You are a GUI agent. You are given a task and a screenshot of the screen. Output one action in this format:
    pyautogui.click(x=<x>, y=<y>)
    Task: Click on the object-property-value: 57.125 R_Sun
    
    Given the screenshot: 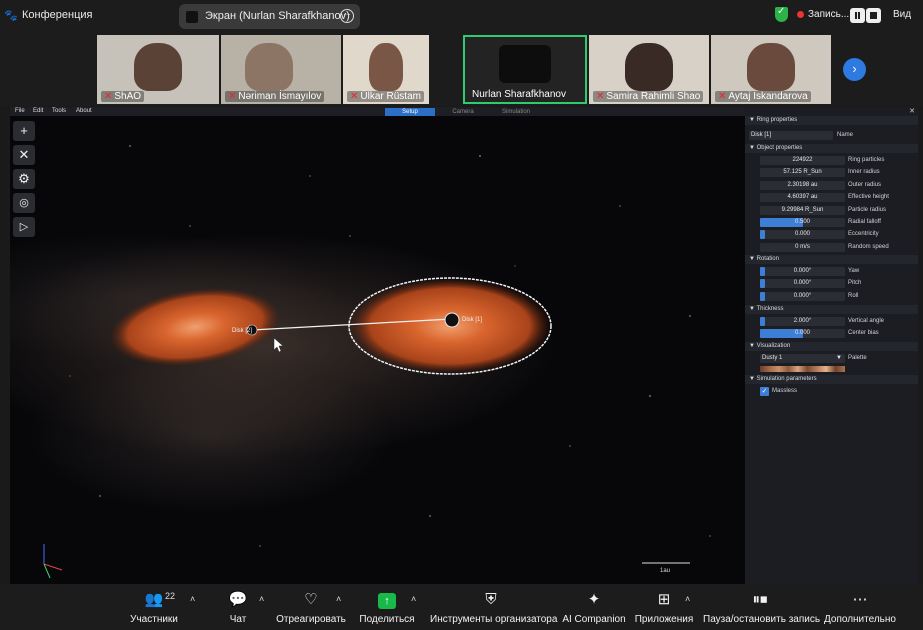 What is the action you would take?
    pyautogui.click(x=802, y=172)
    